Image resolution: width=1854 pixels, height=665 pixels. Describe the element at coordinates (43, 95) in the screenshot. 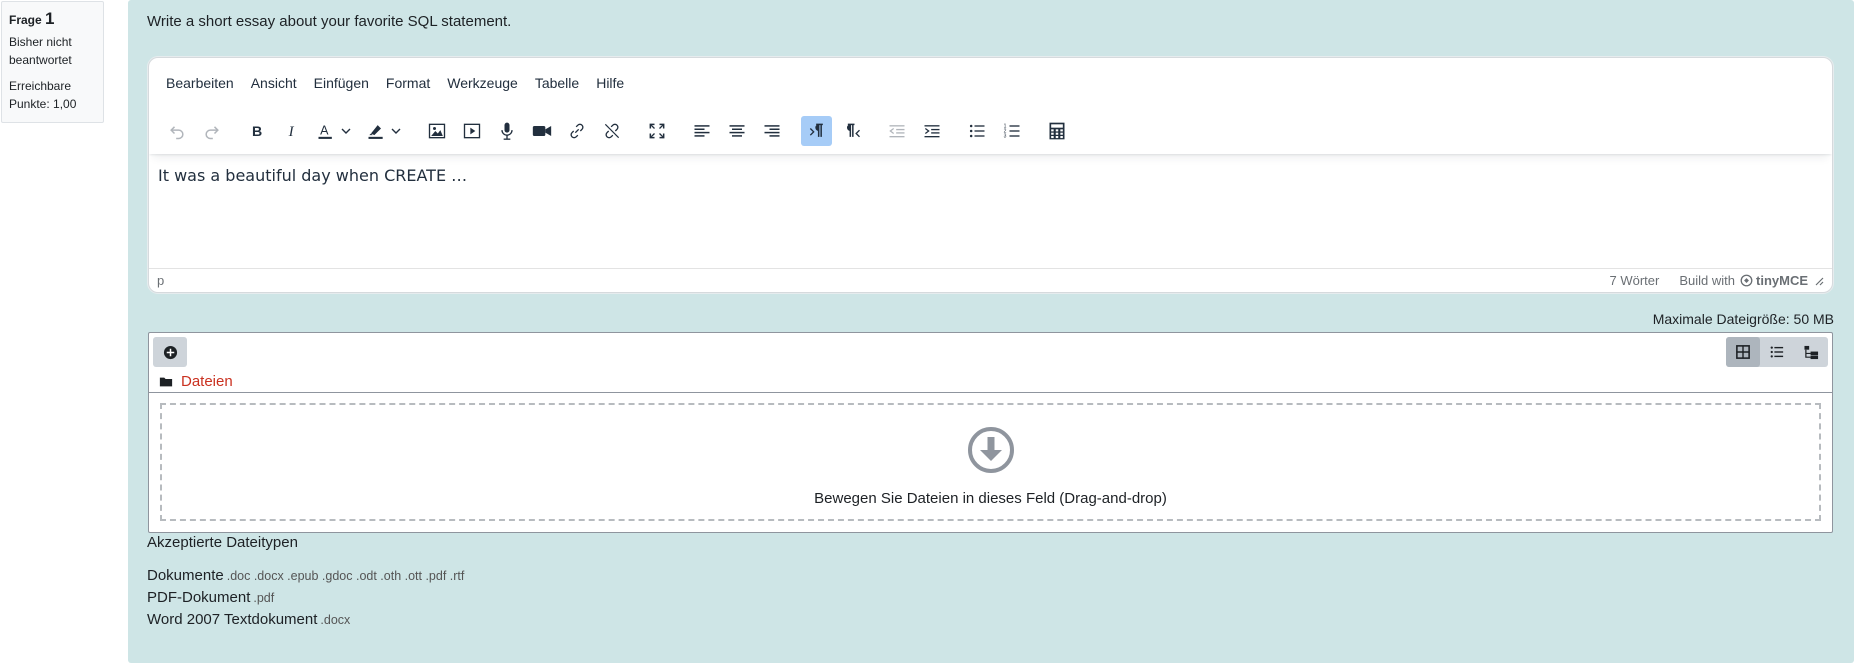

I see `question-grade: Erreichbare Punkte: 1,00` at that location.